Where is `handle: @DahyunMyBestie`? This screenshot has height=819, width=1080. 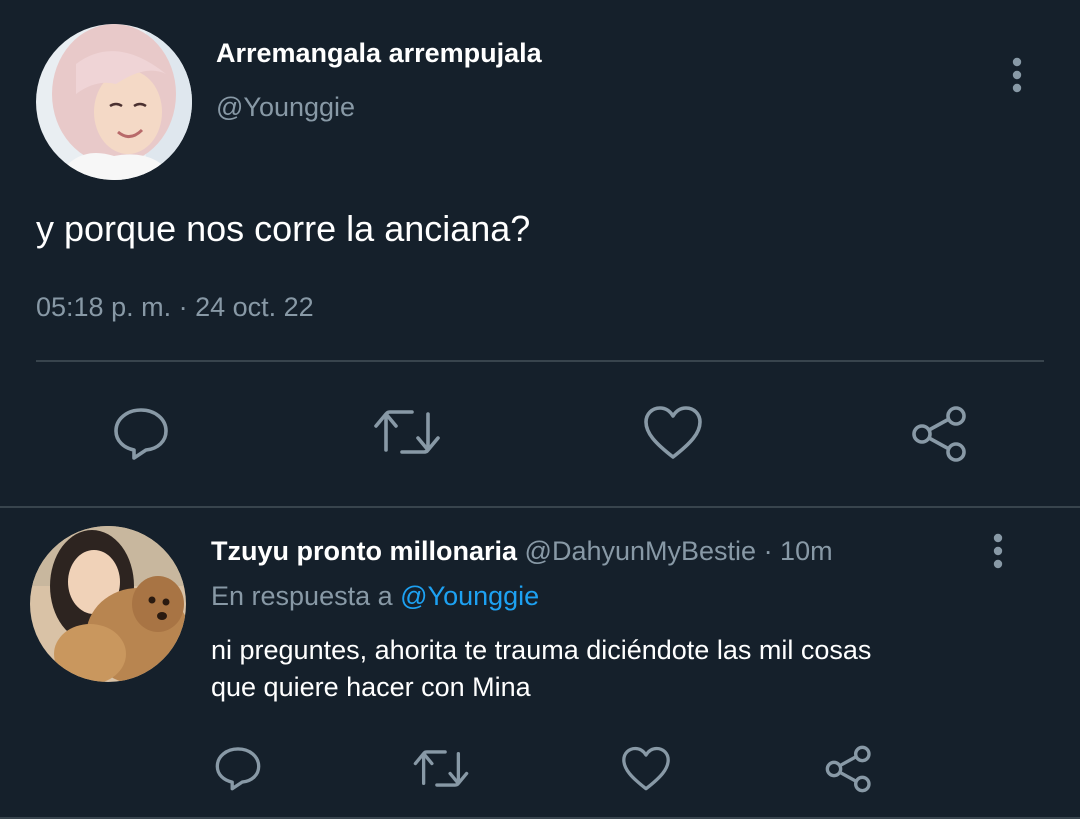
handle: @DahyunMyBestie is located at coordinates (641, 551).